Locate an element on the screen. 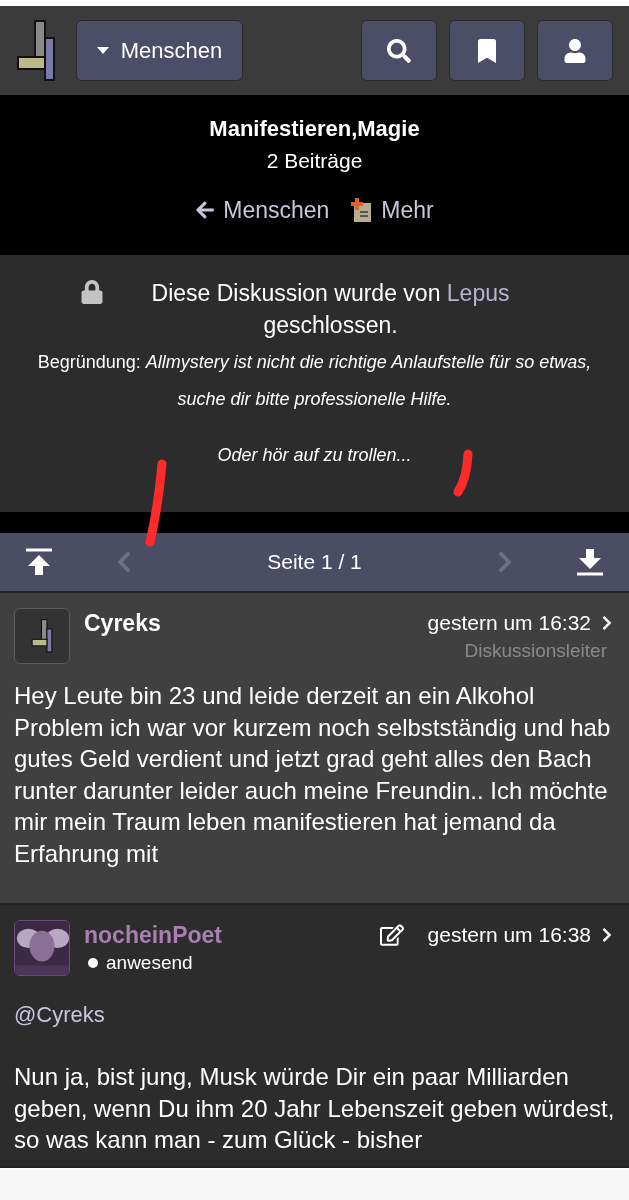 Image resolution: width=629 pixels, height=1200 pixels. closing-reason: Begründung: Allmystery ist nicht die richtige Anlaufstelle für so etwas, suche dir bitte professionelle Hilfe. is located at coordinates (314, 381).